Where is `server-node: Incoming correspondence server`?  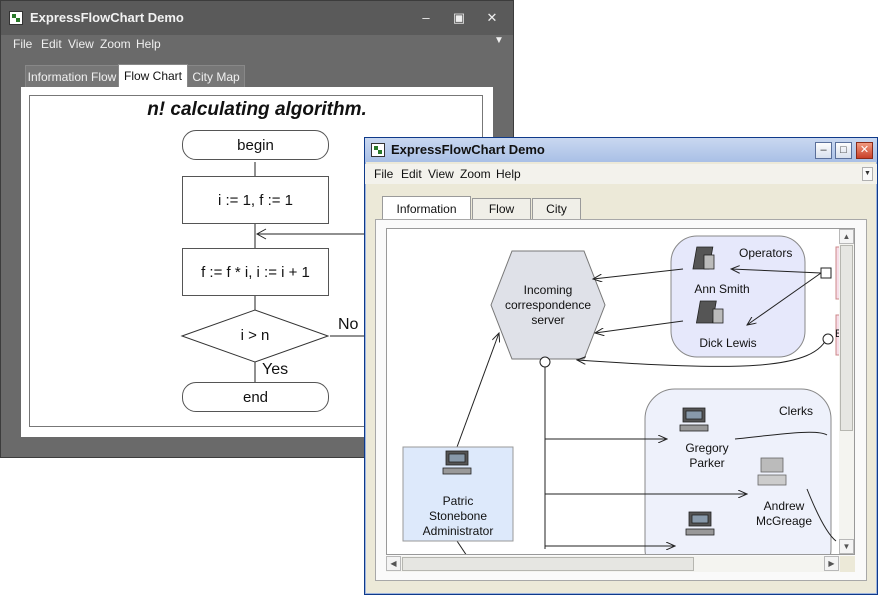
server-node: Incoming correspondence server is located at coordinates (548, 305).